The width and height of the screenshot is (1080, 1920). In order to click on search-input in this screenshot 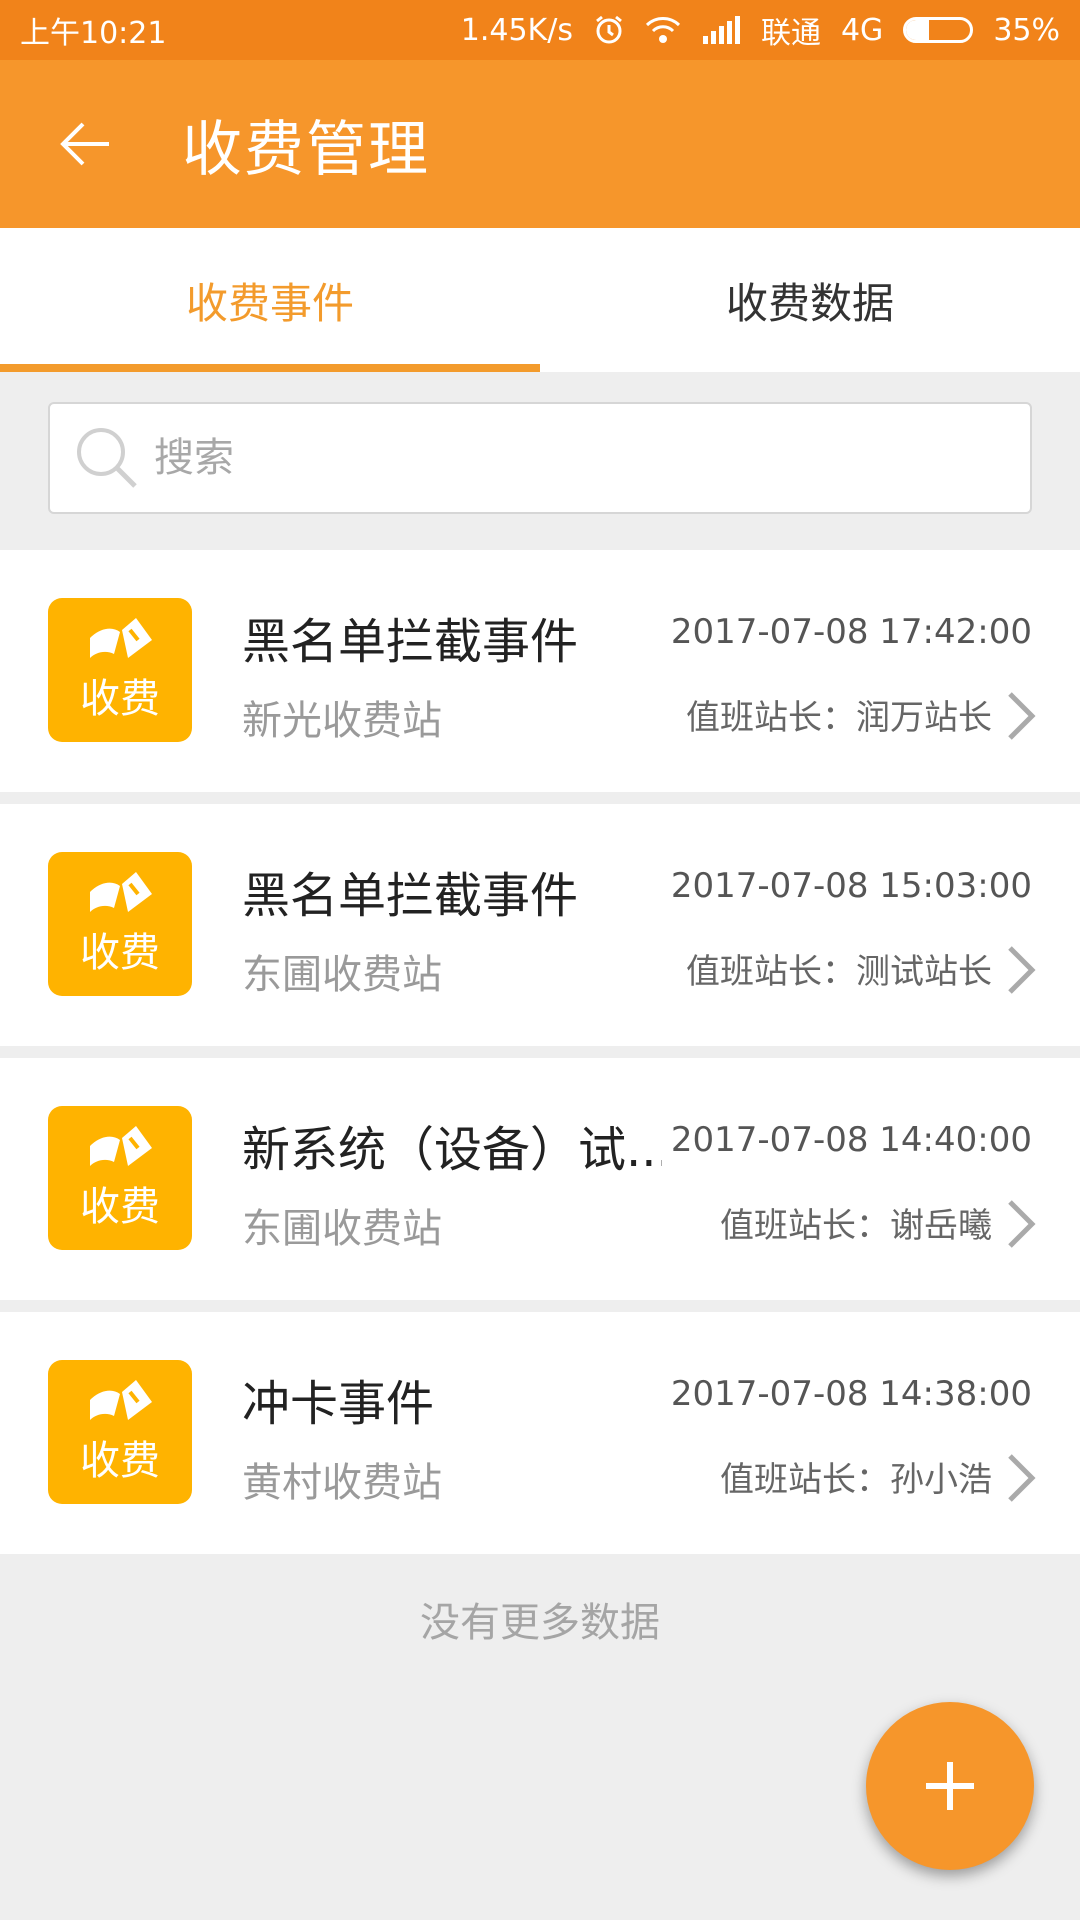, I will do `click(554, 458)`.